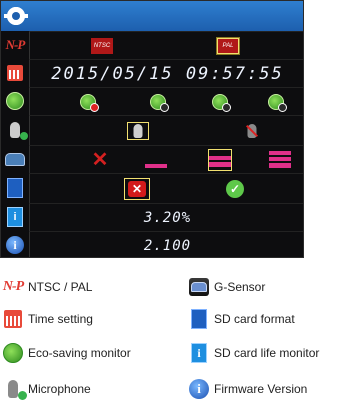 The image size is (360, 412). What do you see at coordinates (166, 45) in the screenshot?
I see `ntsc-pal-options: NTSC PAL` at bounding box center [166, 45].